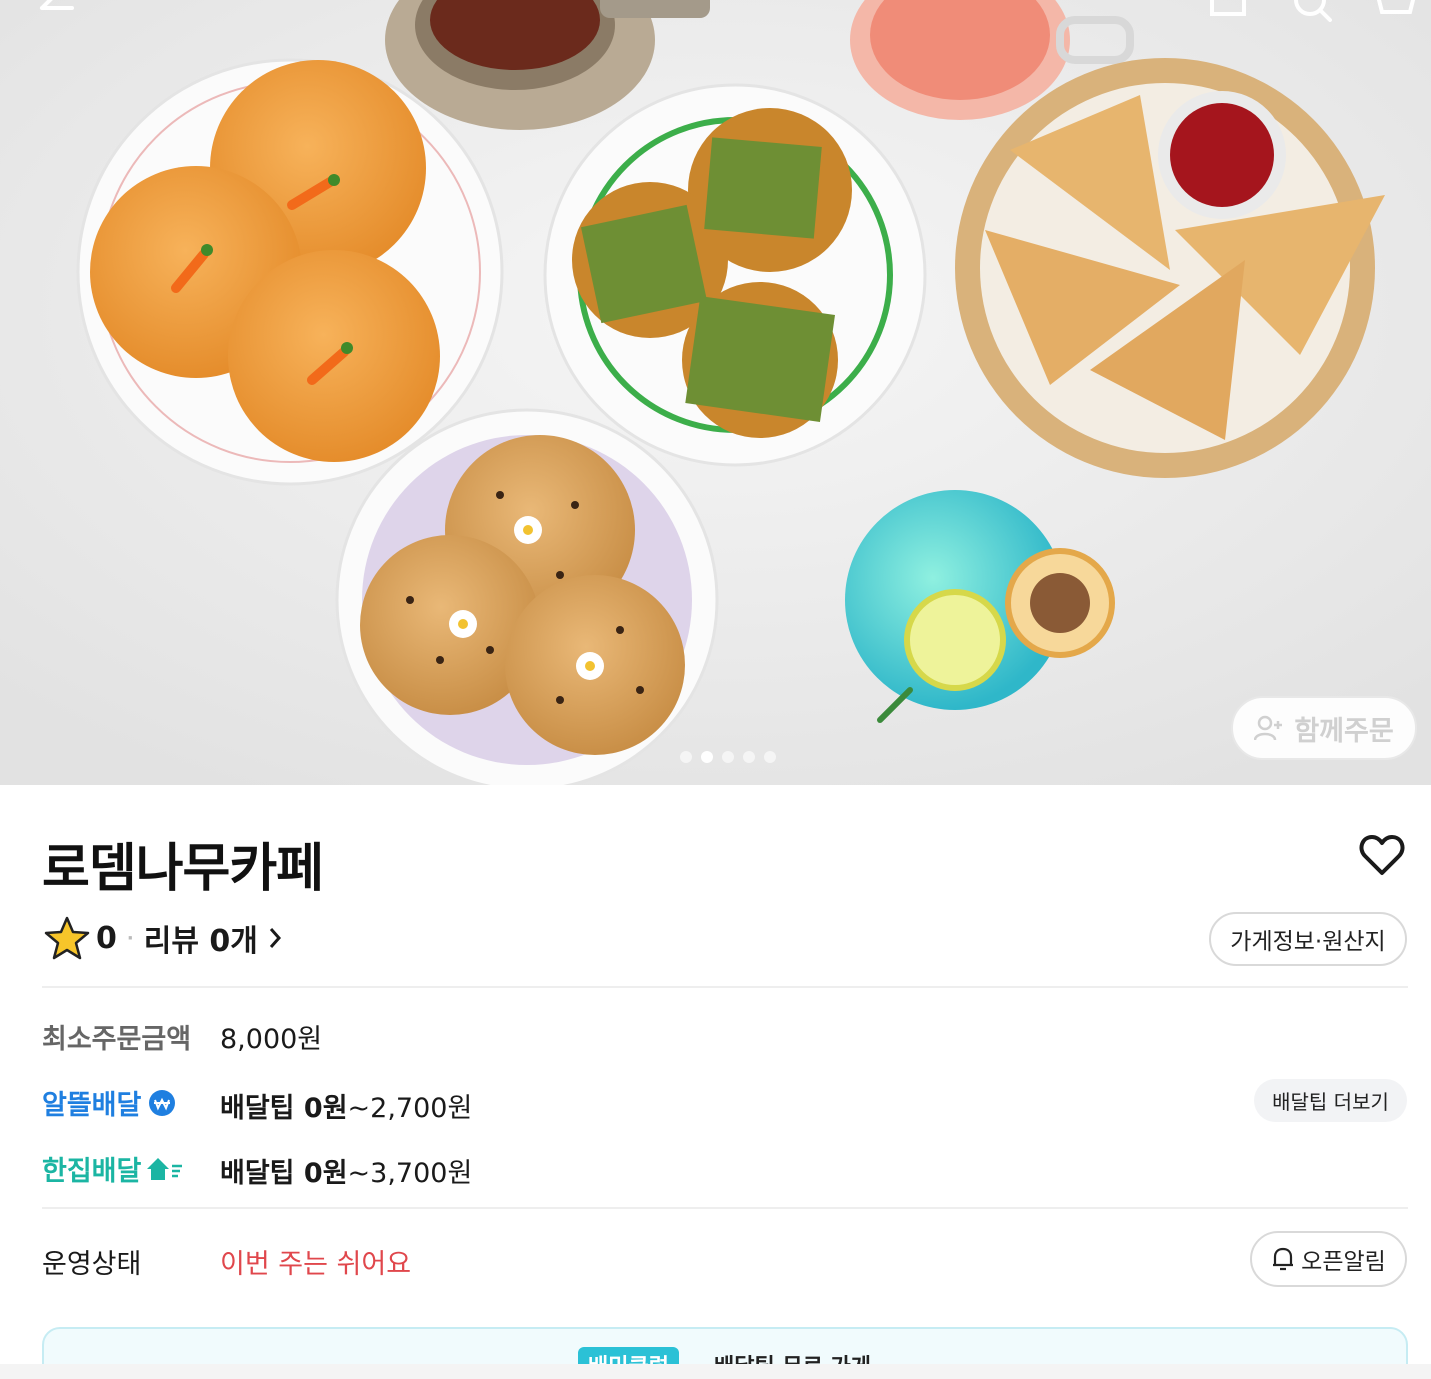 Image resolution: width=1431 pixels, height=1379 pixels. Describe the element at coordinates (707, 757) in the screenshot. I see `page-dot-active` at that location.